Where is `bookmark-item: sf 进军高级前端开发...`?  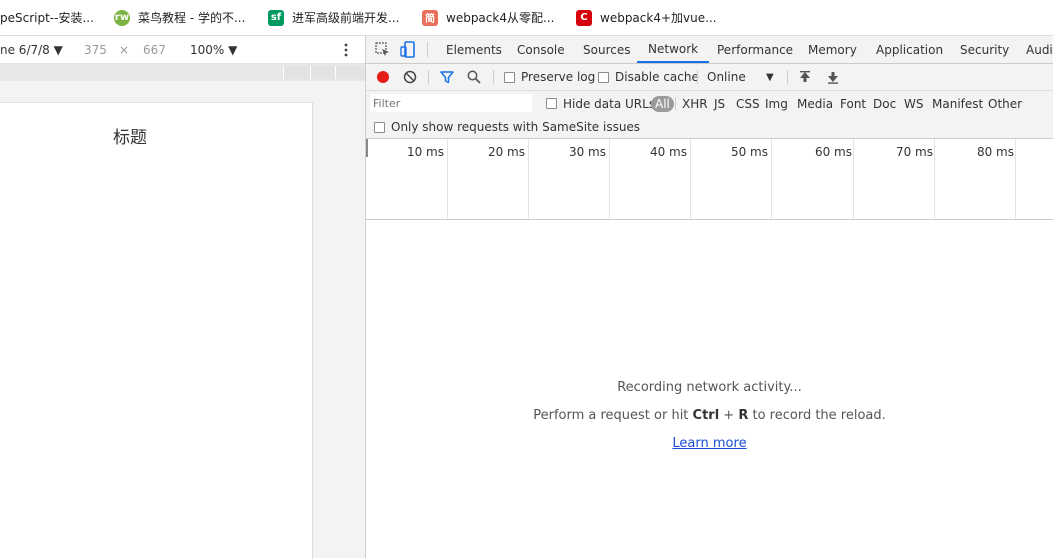
bookmark-item: sf 进军高级前端开发... is located at coordinates (333, 17).